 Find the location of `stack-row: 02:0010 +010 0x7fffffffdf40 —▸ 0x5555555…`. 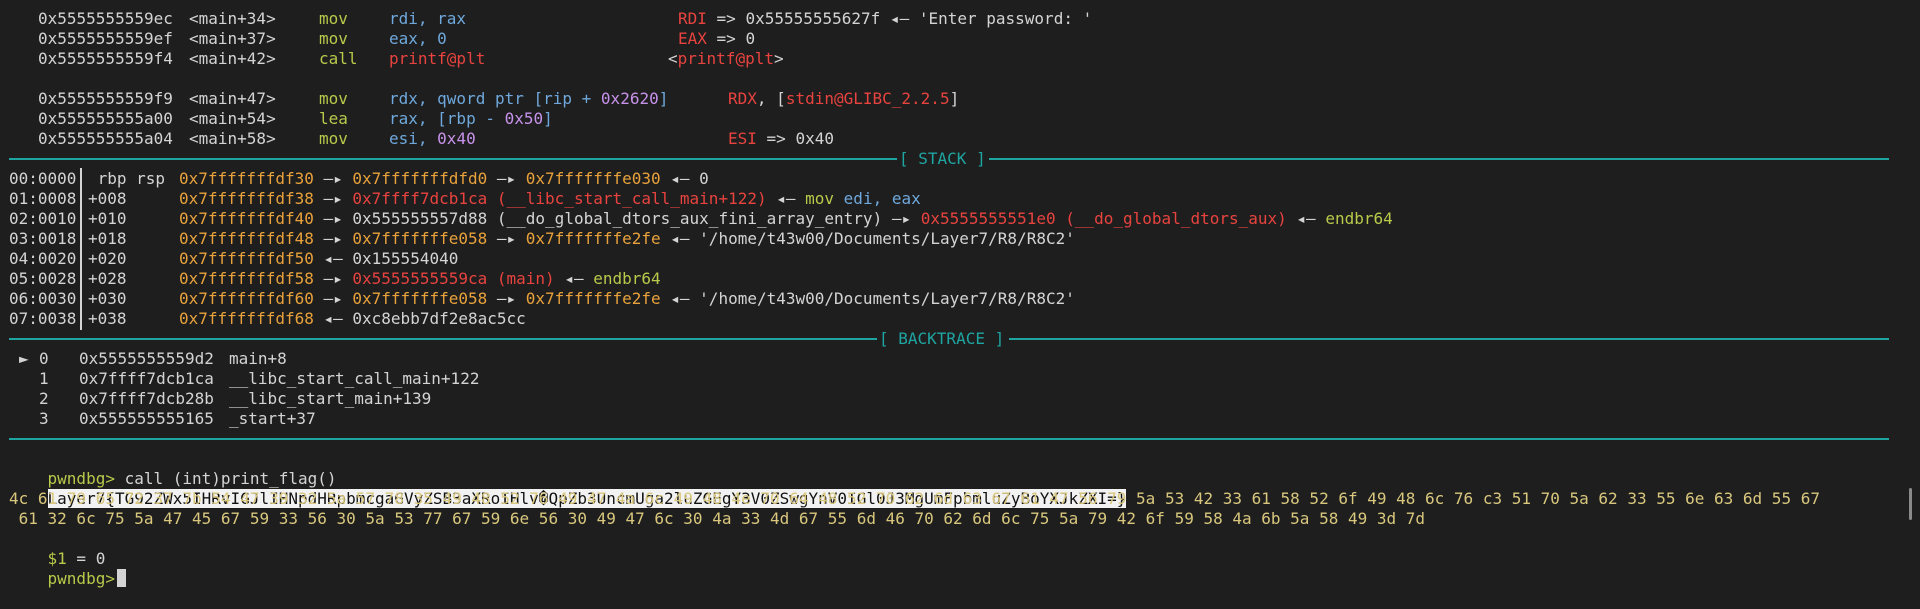

stack-row: 02:0010 +010 0x7fffffffdf40 —▸ 0x5555555… is located at coordinates (701, 219).